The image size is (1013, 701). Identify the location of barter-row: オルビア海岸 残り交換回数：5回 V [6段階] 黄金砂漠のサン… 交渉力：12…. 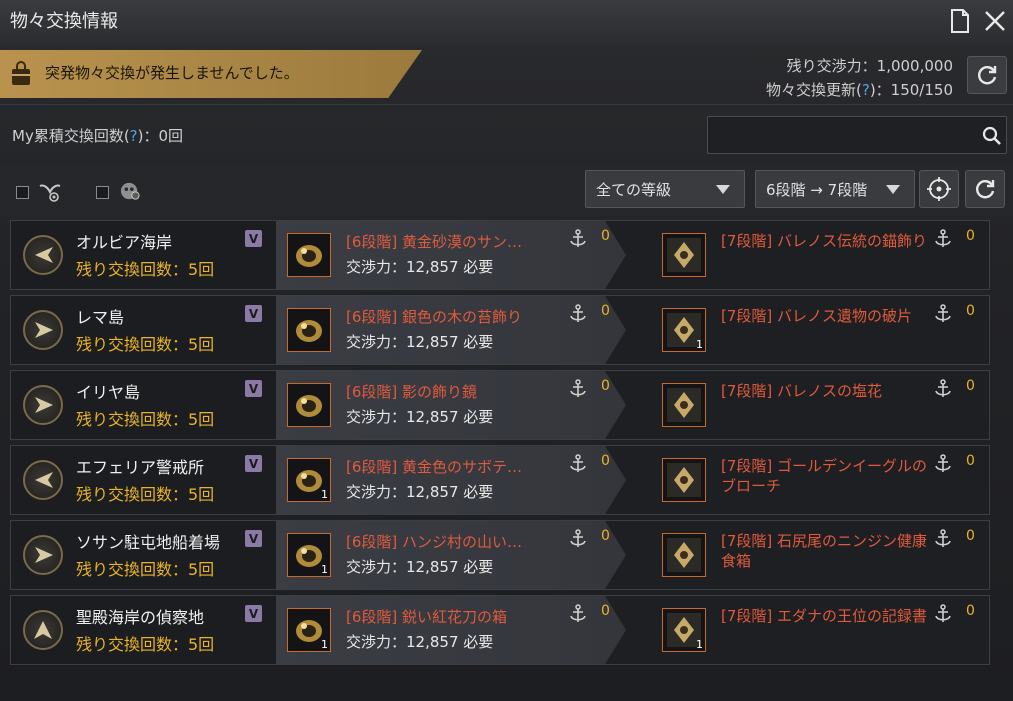
(500, 255).